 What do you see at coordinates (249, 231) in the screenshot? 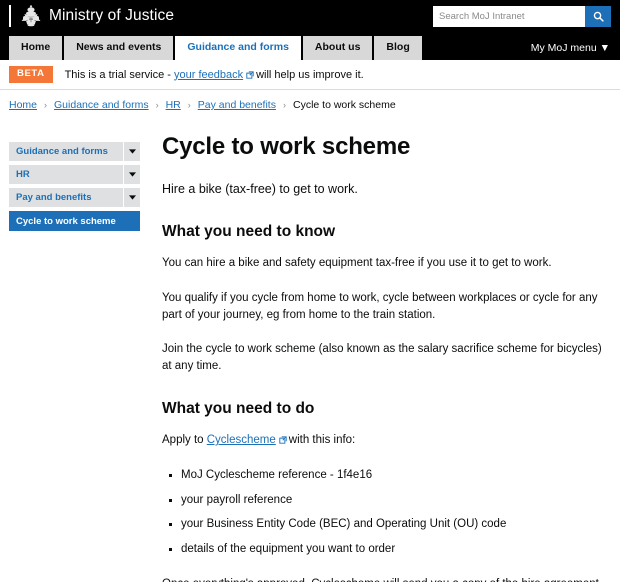
I see `section-heading-what-you-need-to-know: What you need to know` at bounding box center [249, 231].